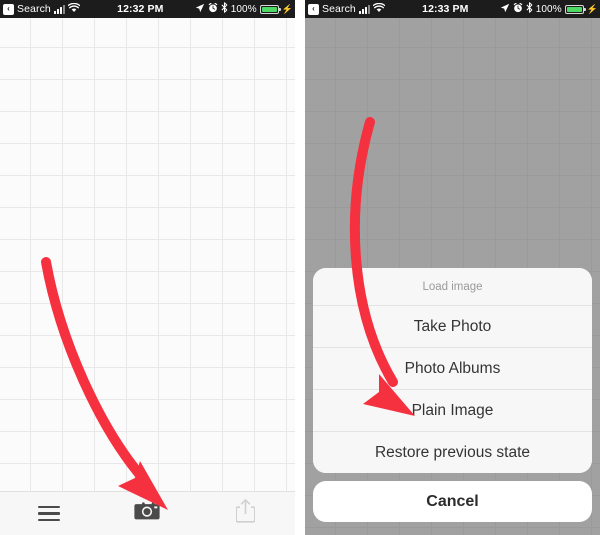  What do you see at coordinates (452, 287) in the screenshot?
I see `action-sheet-title: Load image` at bounding box center [452, 287].